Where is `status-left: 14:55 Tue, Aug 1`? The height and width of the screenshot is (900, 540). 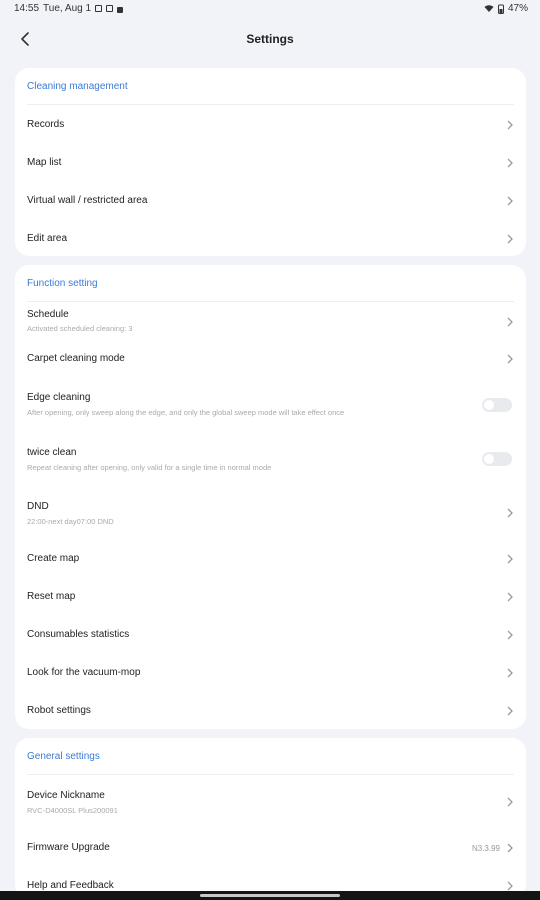 status-left: 14:55 Tue, Aug 1 is located at coordinates (69, 8).